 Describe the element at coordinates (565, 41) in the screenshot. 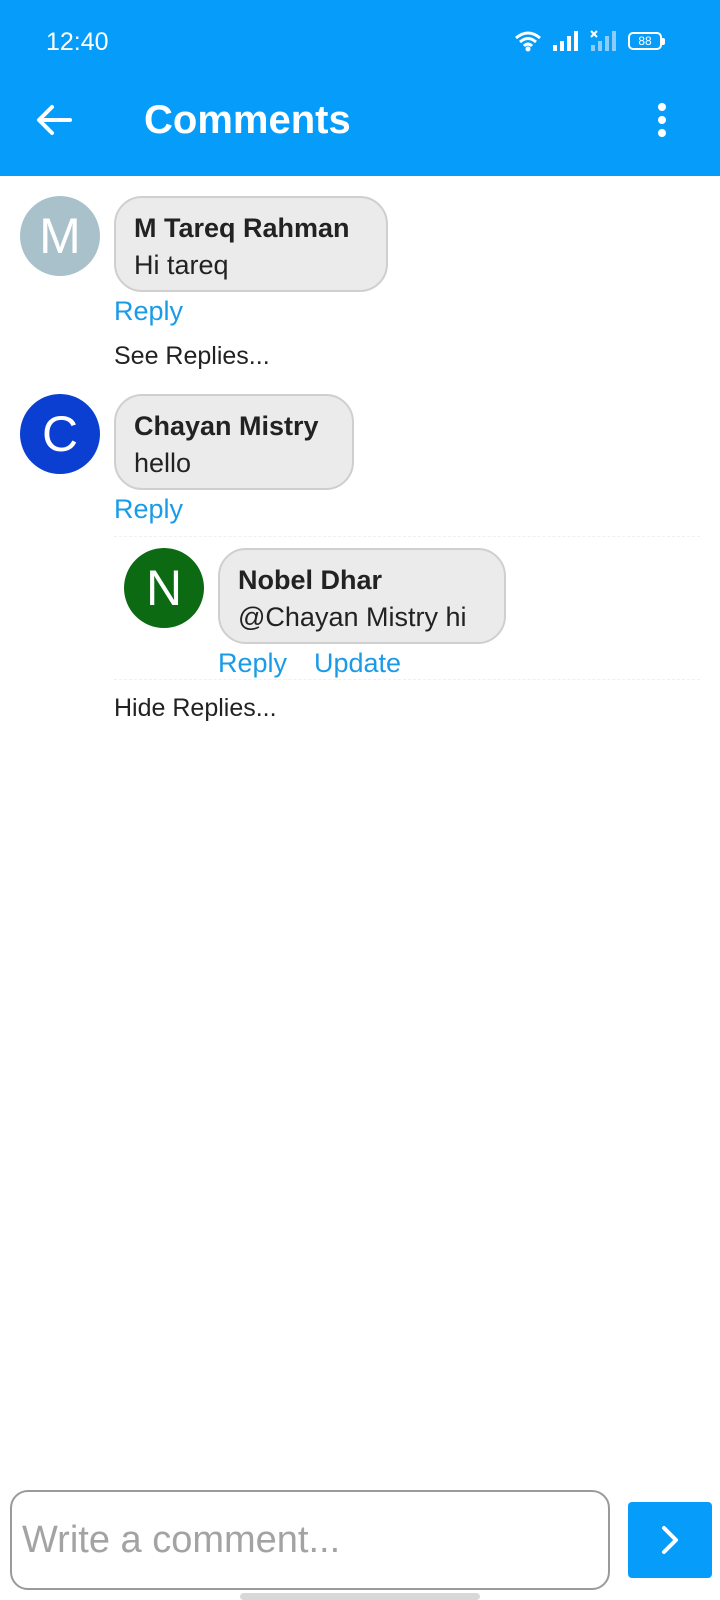

I see `signal-icon` at that location.